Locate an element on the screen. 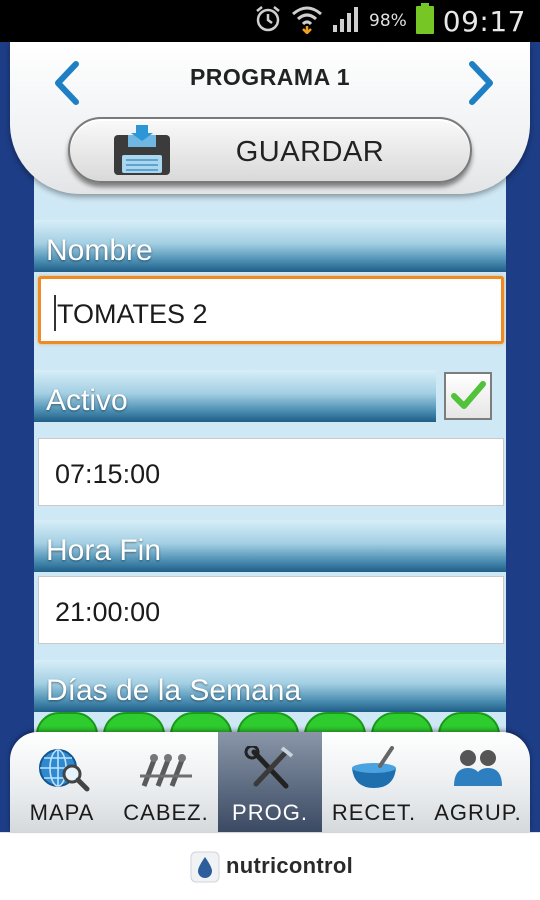 The width and height of the screenshot is (540, 900). bottom-tab-bar: MAPA CABEZ. PROG. RECET. AGRUP. is located at coordinates (270, 782).